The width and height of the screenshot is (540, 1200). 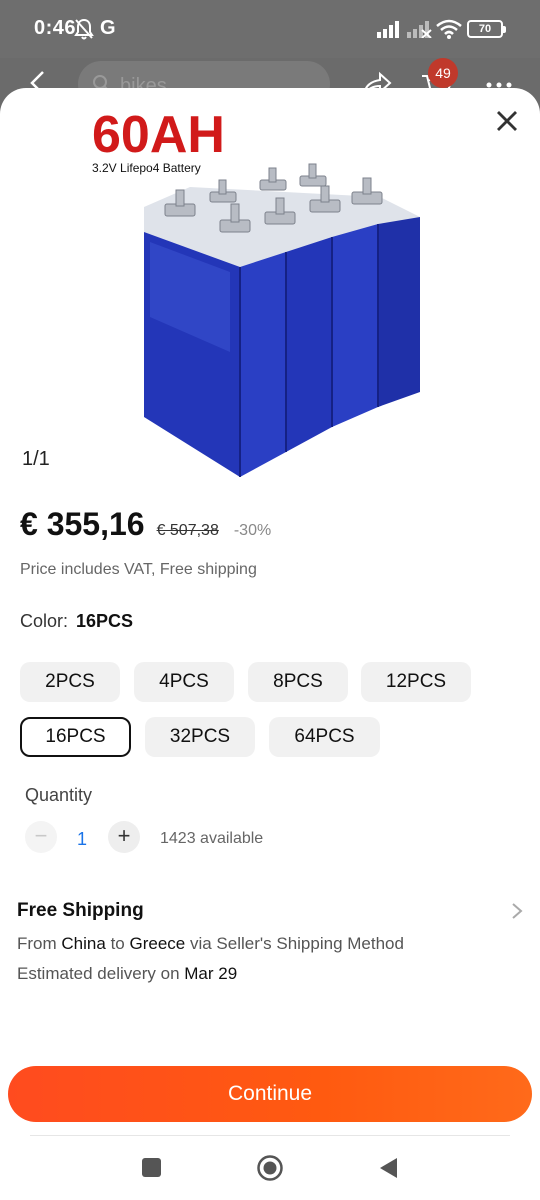 I want to click on image-subtitle-text: 3.2V Lifepo4 Battery, so click(x=146, y=168).